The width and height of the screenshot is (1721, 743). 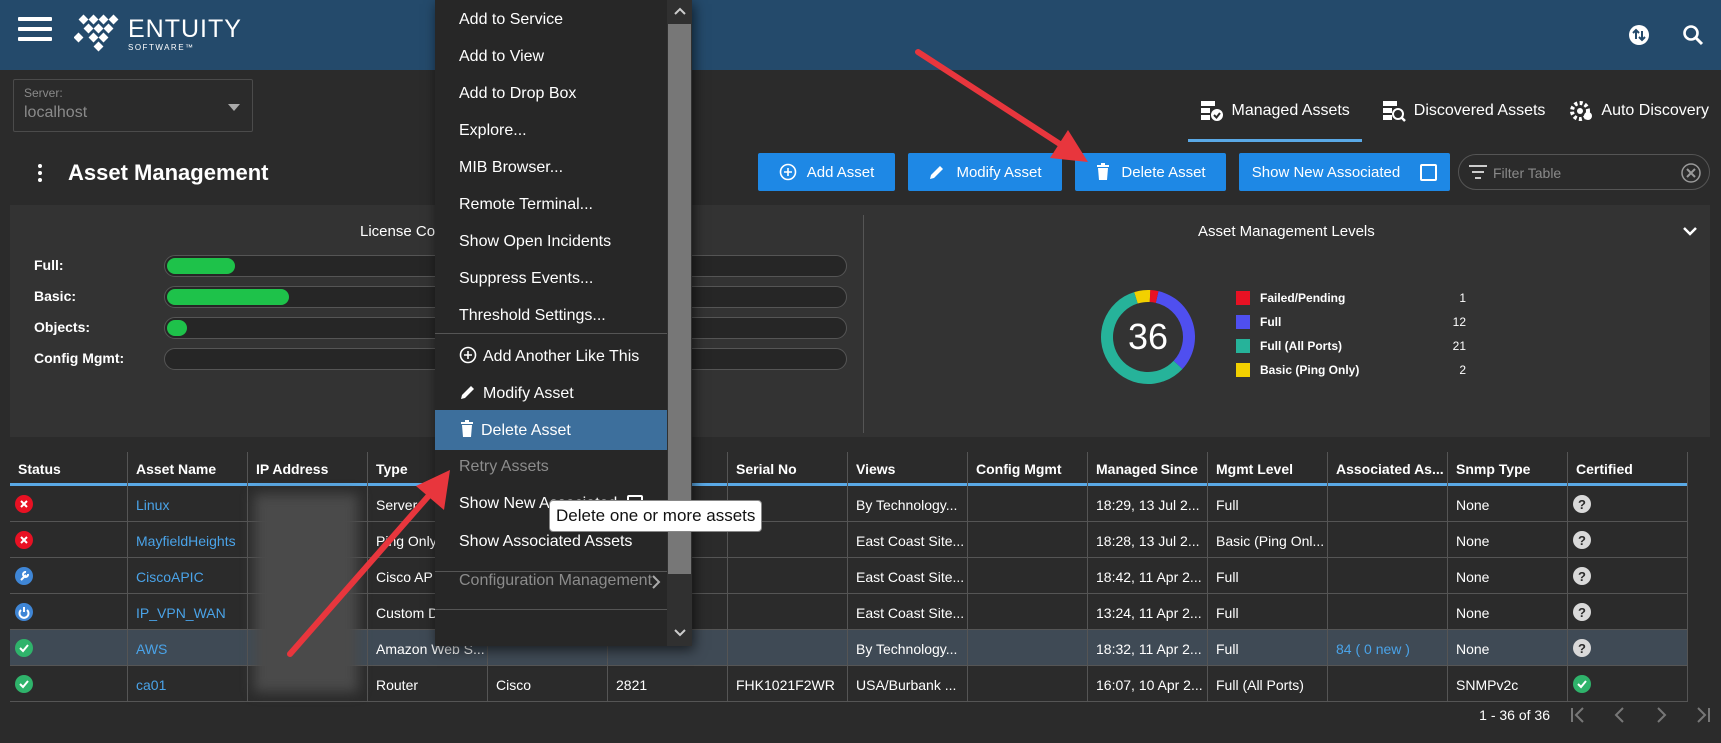 I want to click on menu-item: Delete Asset, so click(x=551, y=430).